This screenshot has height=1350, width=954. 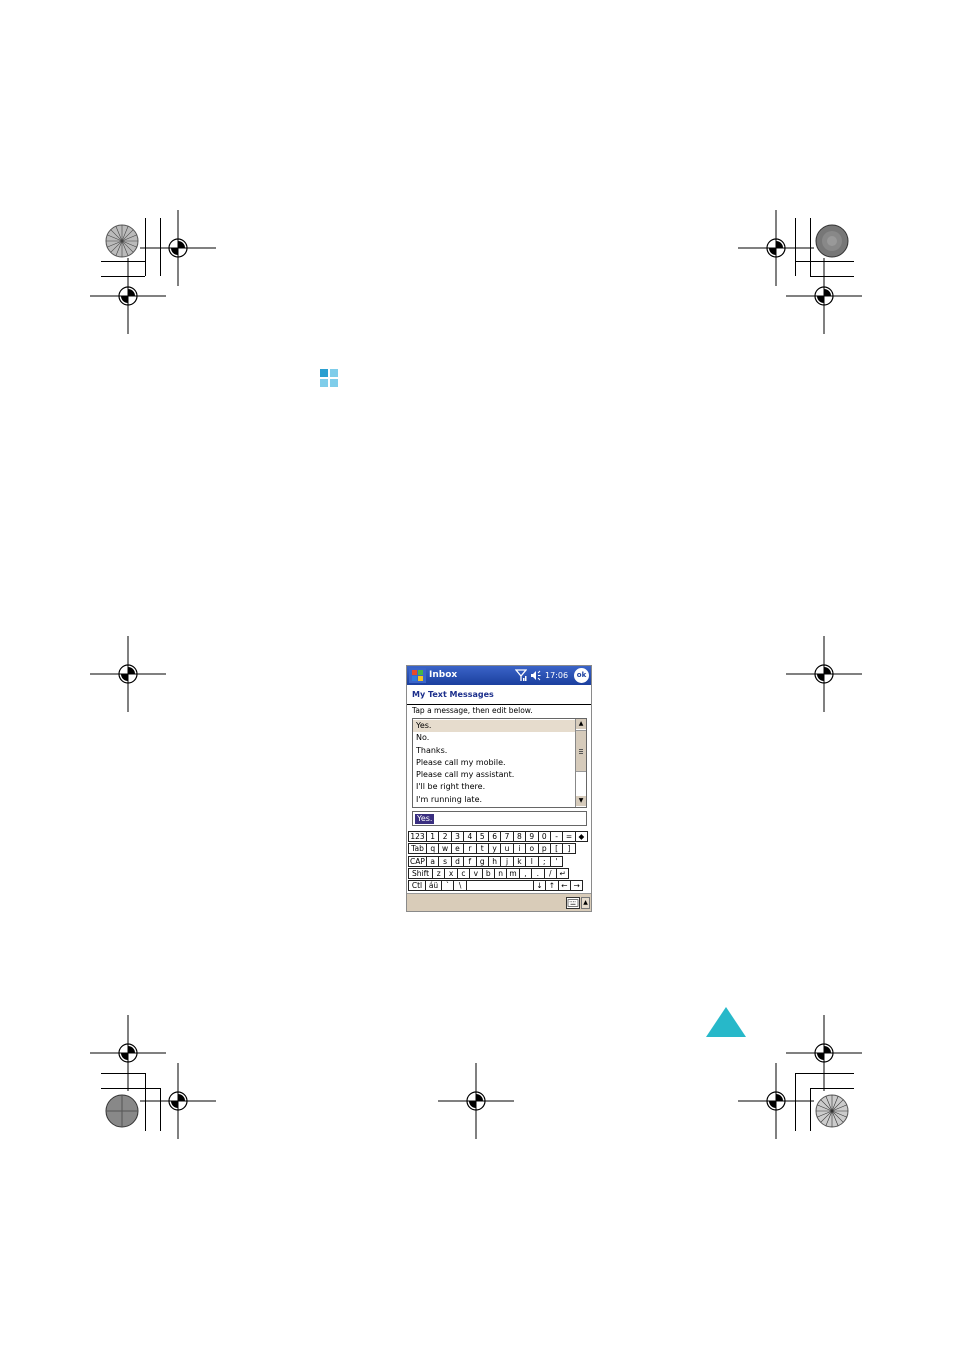 I want to click on speaker-icon, so click(x=535, y=675).